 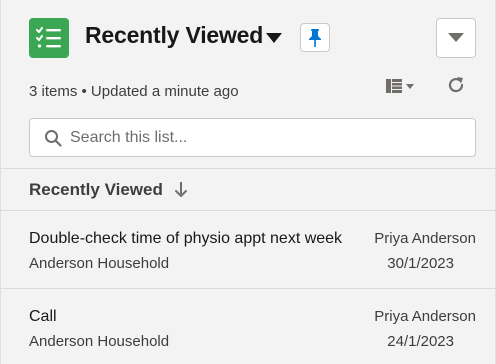 I want to click on search-input, so click(x=267, y=138).